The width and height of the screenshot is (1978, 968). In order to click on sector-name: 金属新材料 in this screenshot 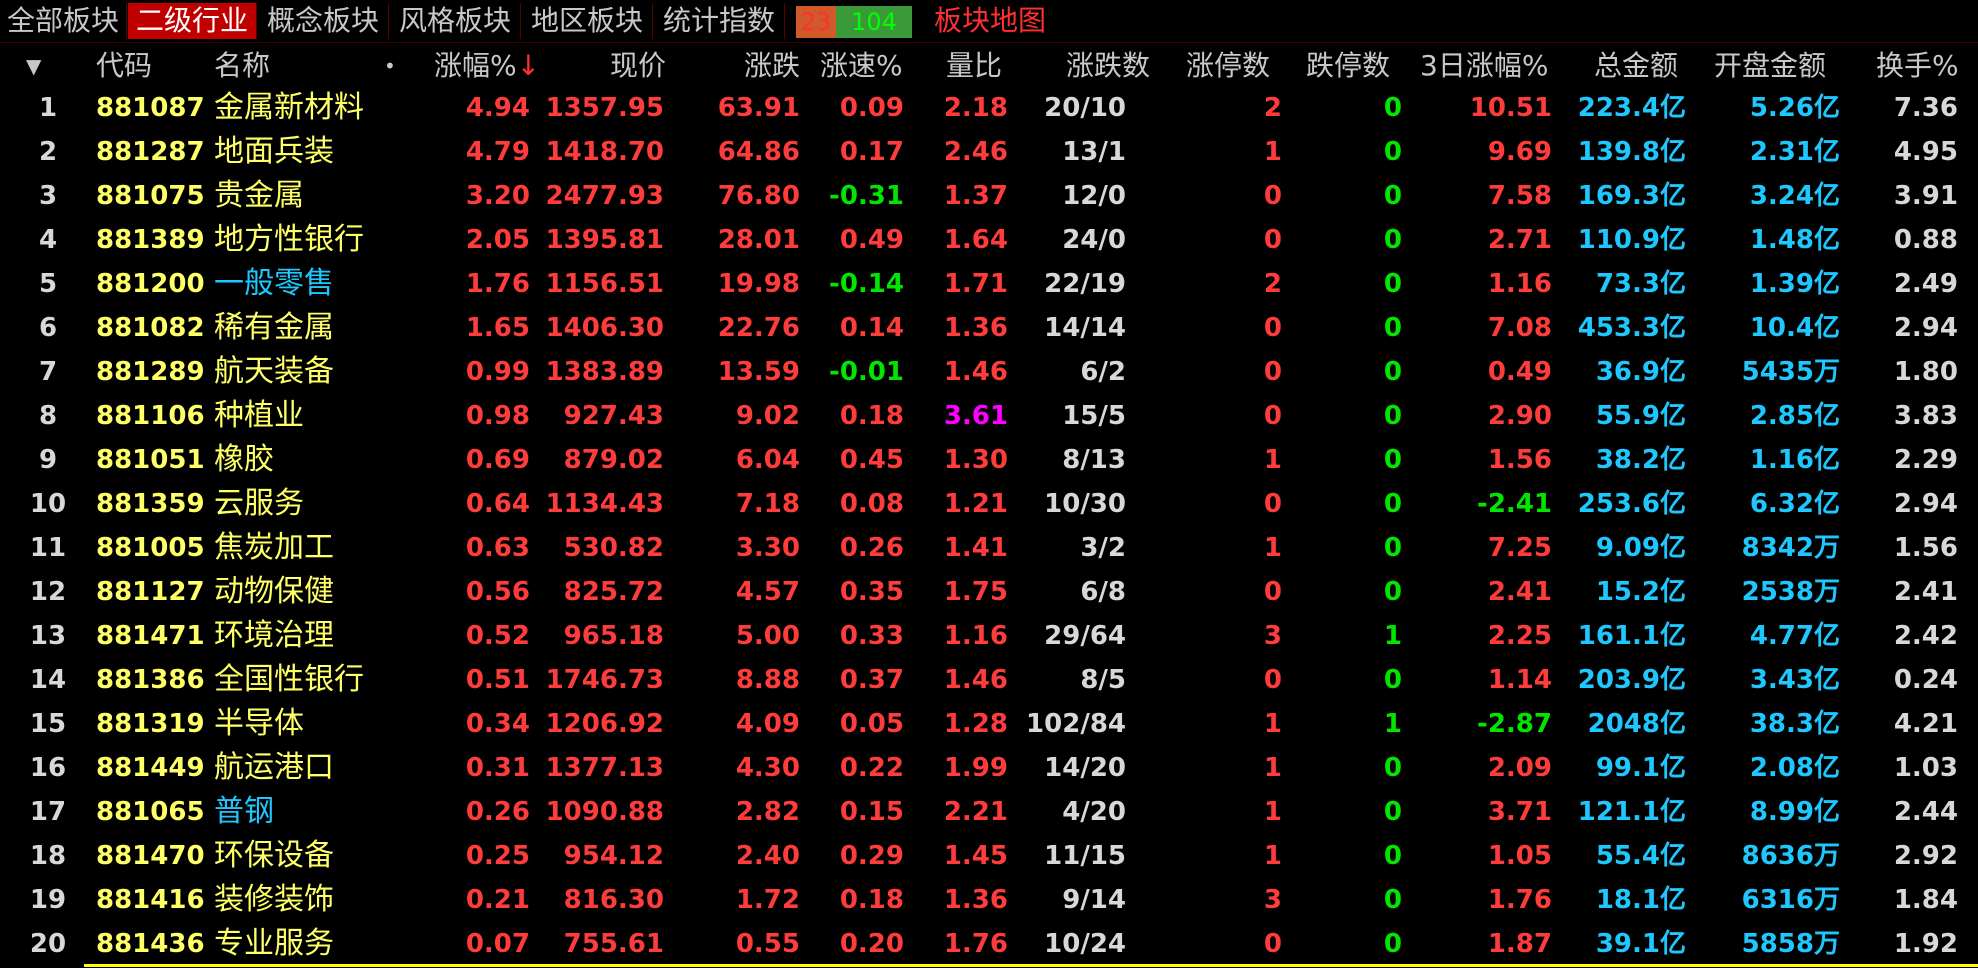, I will do `click(289, 107)`.